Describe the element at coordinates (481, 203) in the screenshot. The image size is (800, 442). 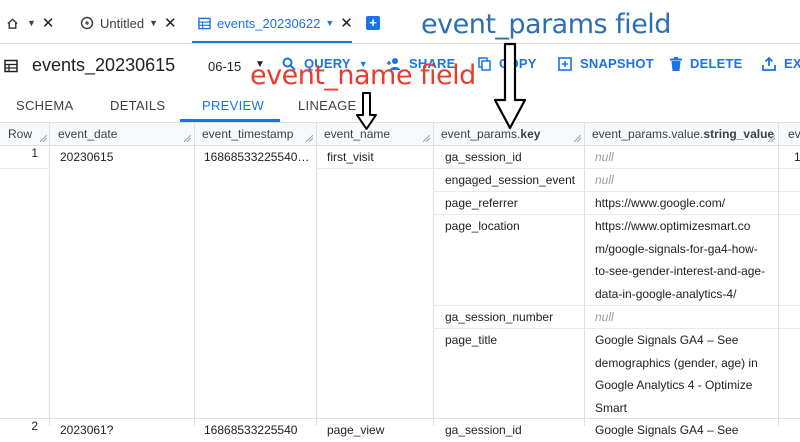
I see `cell-param-key: page_referrer` at that location.